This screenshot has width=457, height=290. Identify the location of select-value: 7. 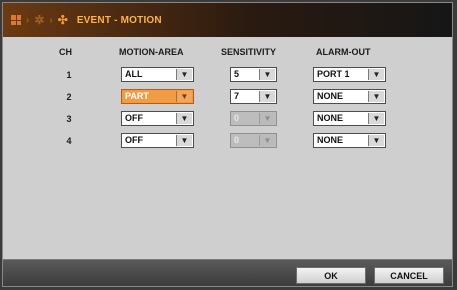
(237, 96).